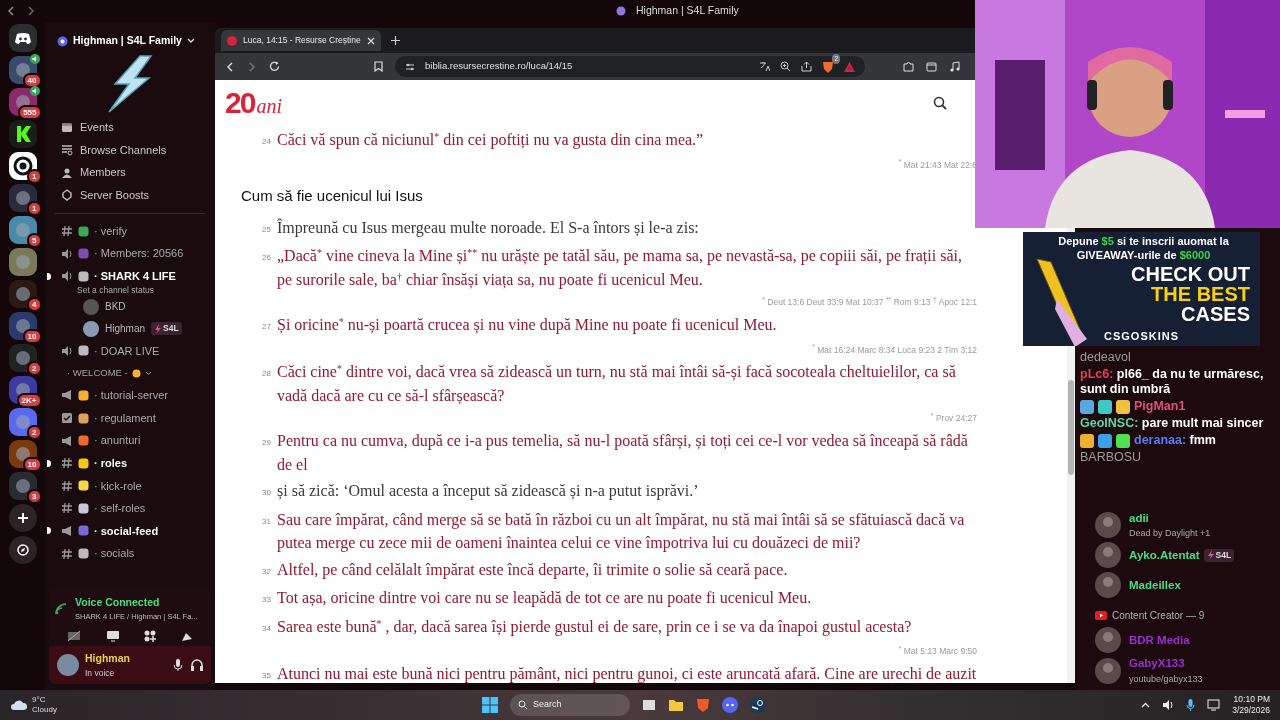 The height and width of the screenshot is (720, 1280). Describe the element at coordinates (39, 700) in the screenshot. I see `temperature-text: 9°C` at that location.